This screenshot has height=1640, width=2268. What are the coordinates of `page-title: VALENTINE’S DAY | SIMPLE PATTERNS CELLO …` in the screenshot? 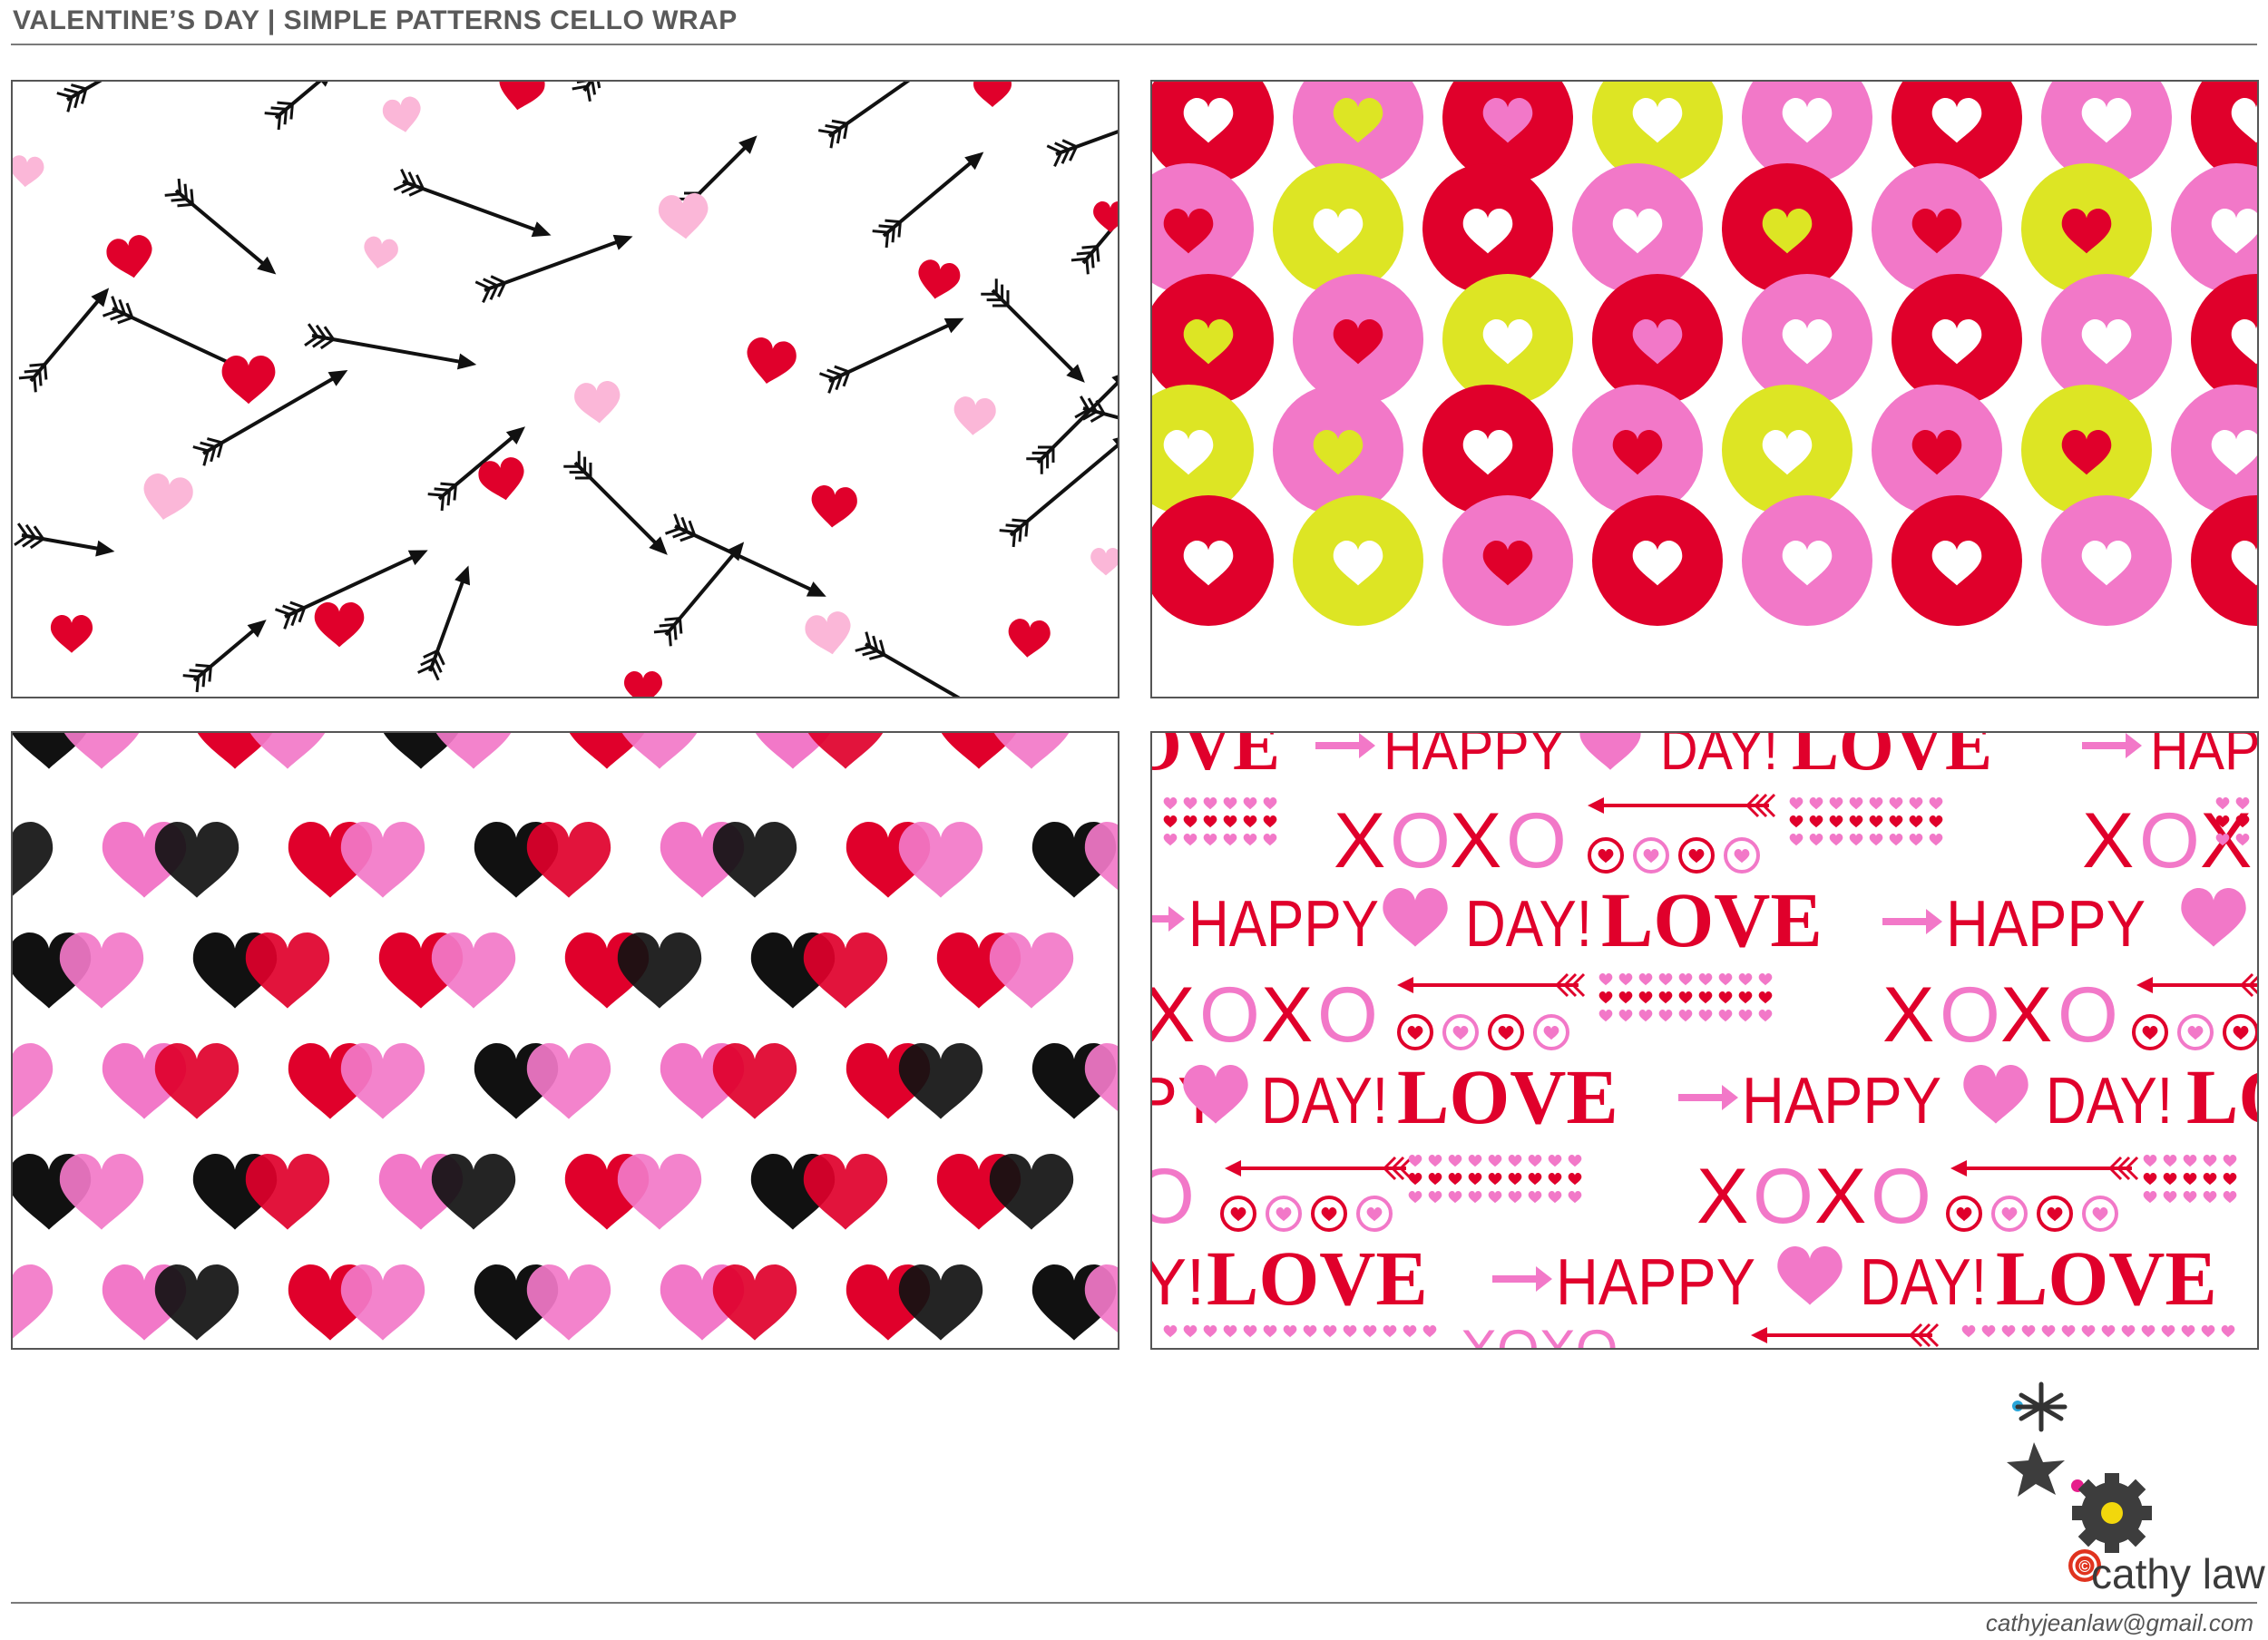 It's located at (375, 20).